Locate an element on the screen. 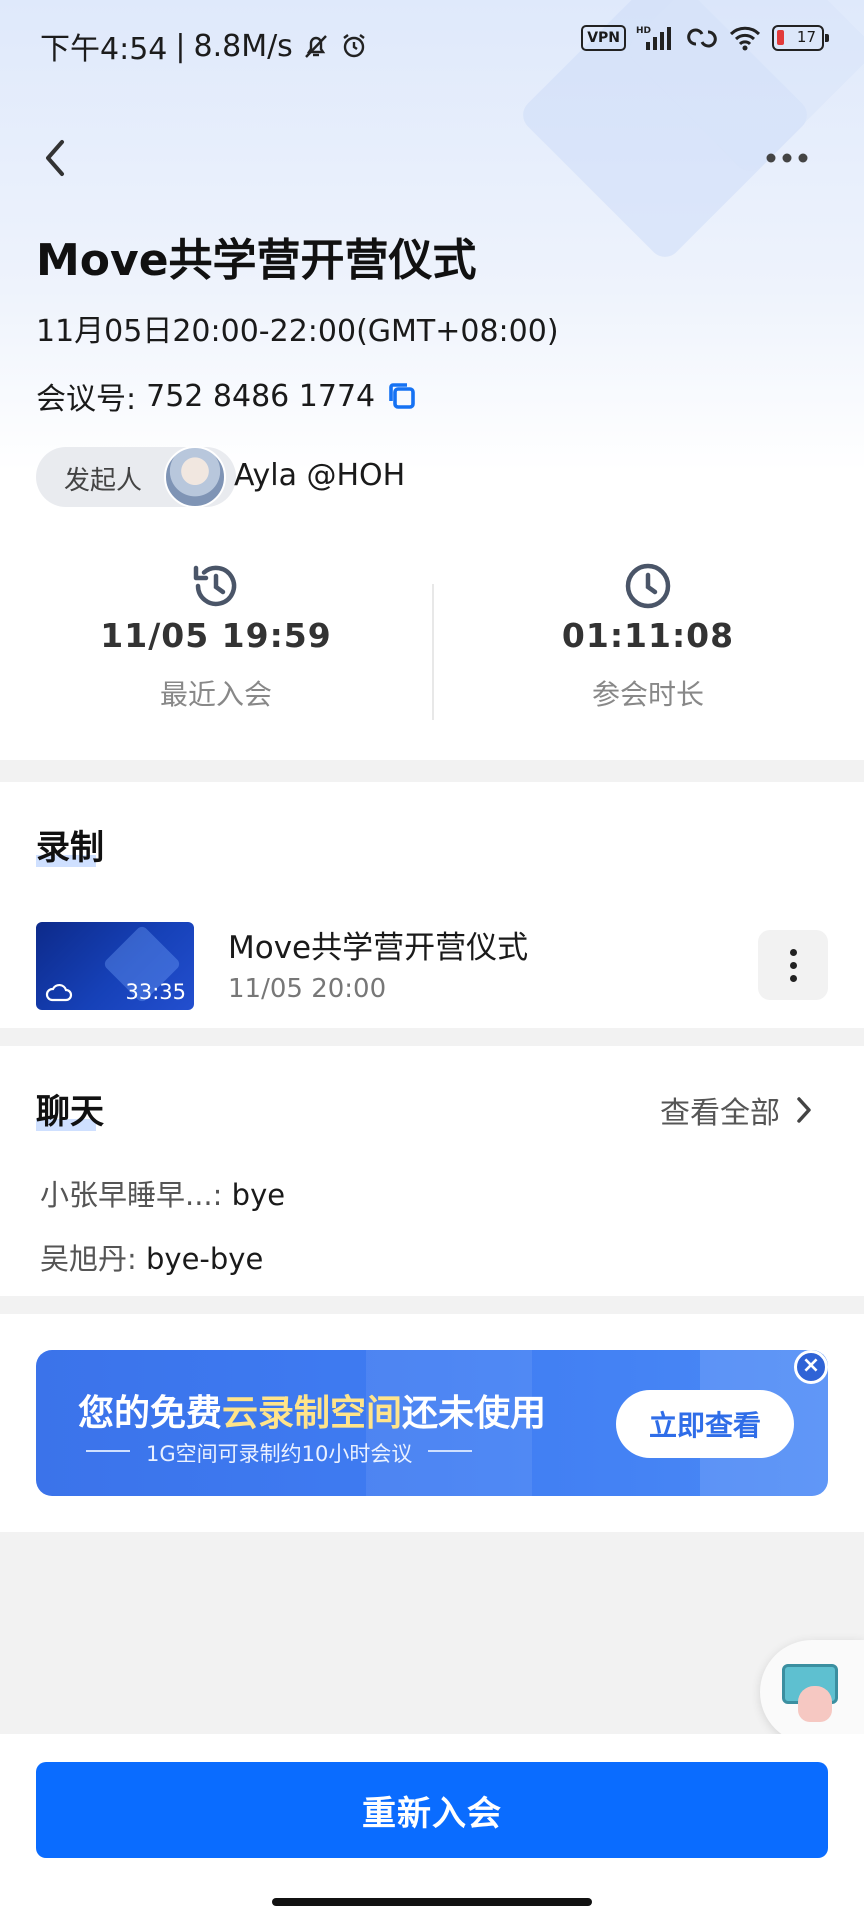 This screenshot has width=864, height=1920. banner-title: 您的免费云录制空间还未使用 is located at coordinates (312, 1413).